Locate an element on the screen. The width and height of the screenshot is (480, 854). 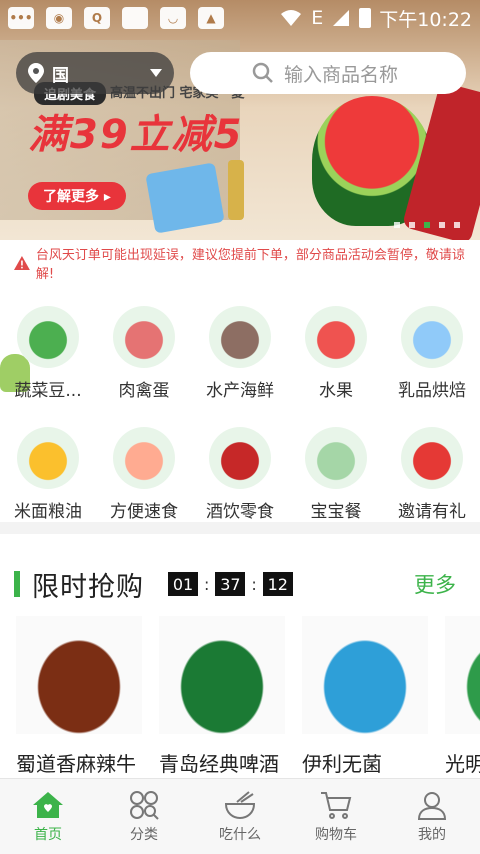
category-item: 肉禽蛋 is located at coordinates (144, 353).